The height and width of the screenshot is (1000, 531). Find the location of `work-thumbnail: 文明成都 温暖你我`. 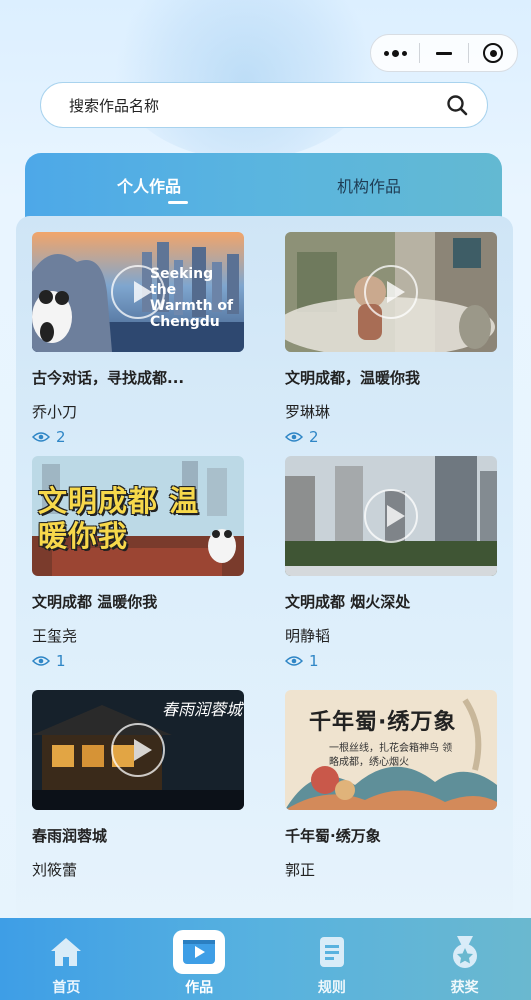

work-thumbnail: 文明成都 温暖你我 is located at coordinates (138, 516).